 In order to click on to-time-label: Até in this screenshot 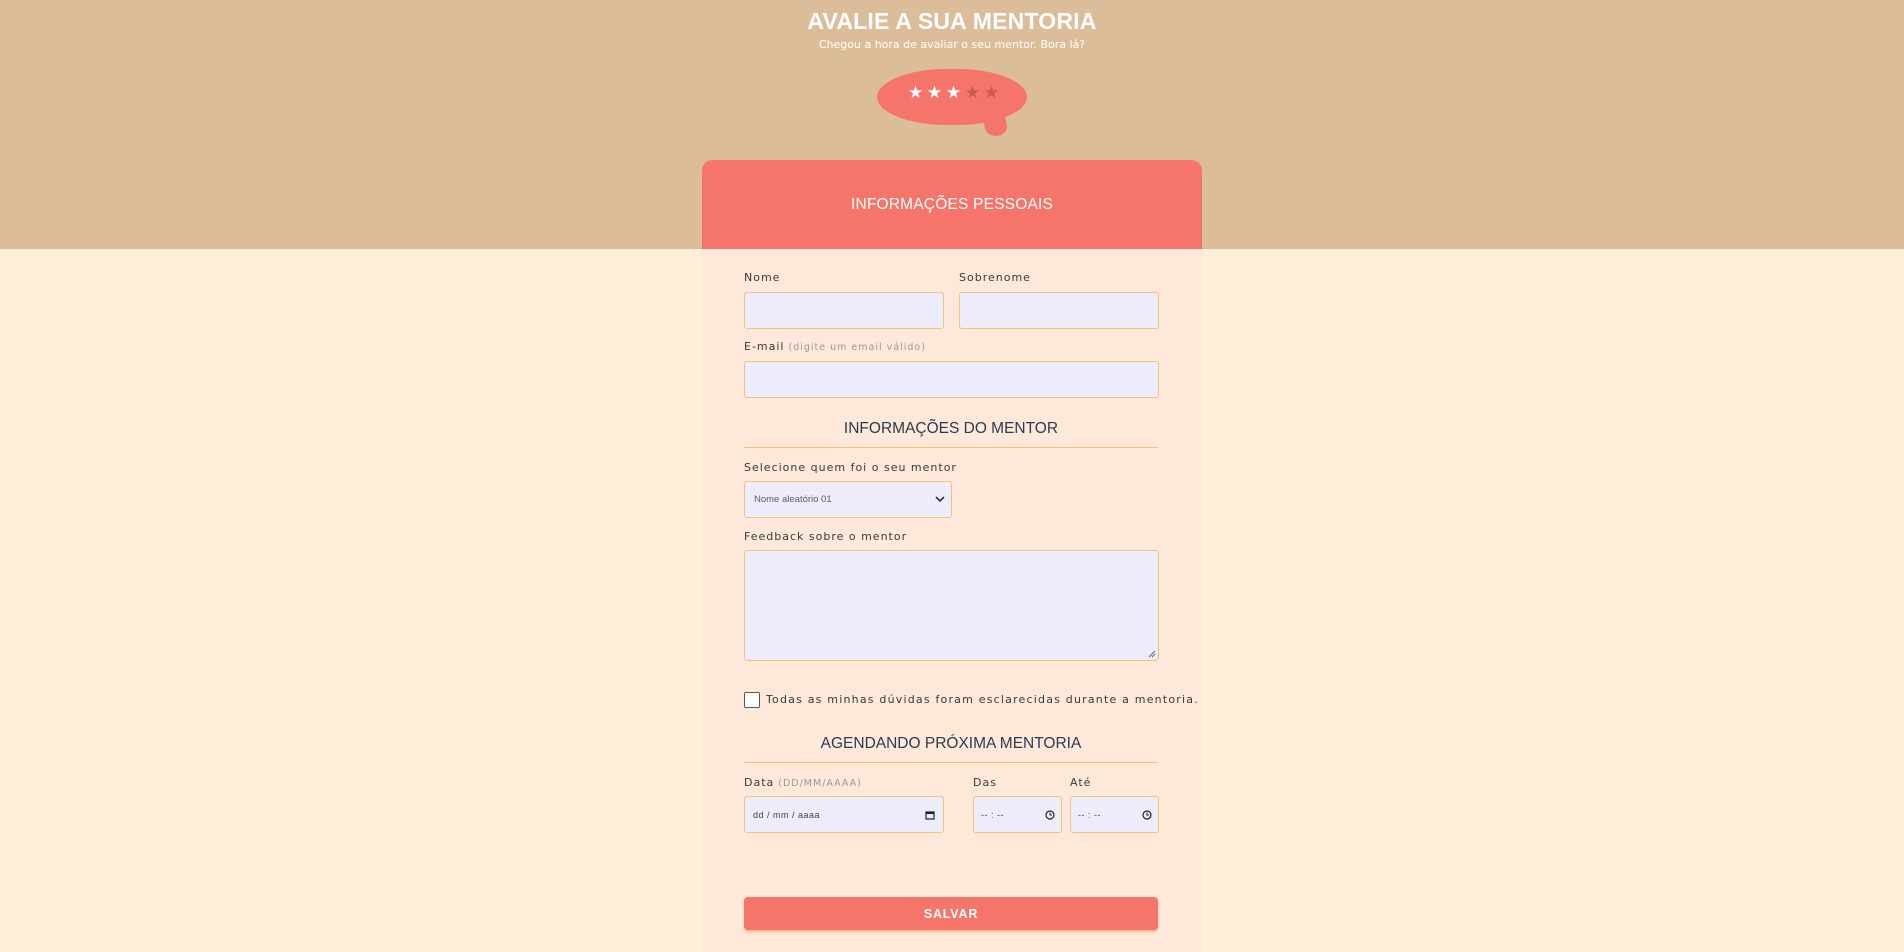, I will do `click(1081, 782)`.